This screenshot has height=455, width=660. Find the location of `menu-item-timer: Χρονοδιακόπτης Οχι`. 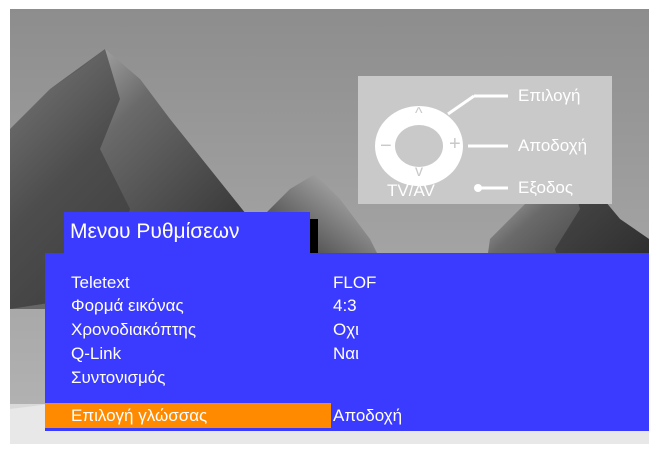

menu-item-timer: Χρονοδιακόπτης Οχι is located at coordinates (347, 330).